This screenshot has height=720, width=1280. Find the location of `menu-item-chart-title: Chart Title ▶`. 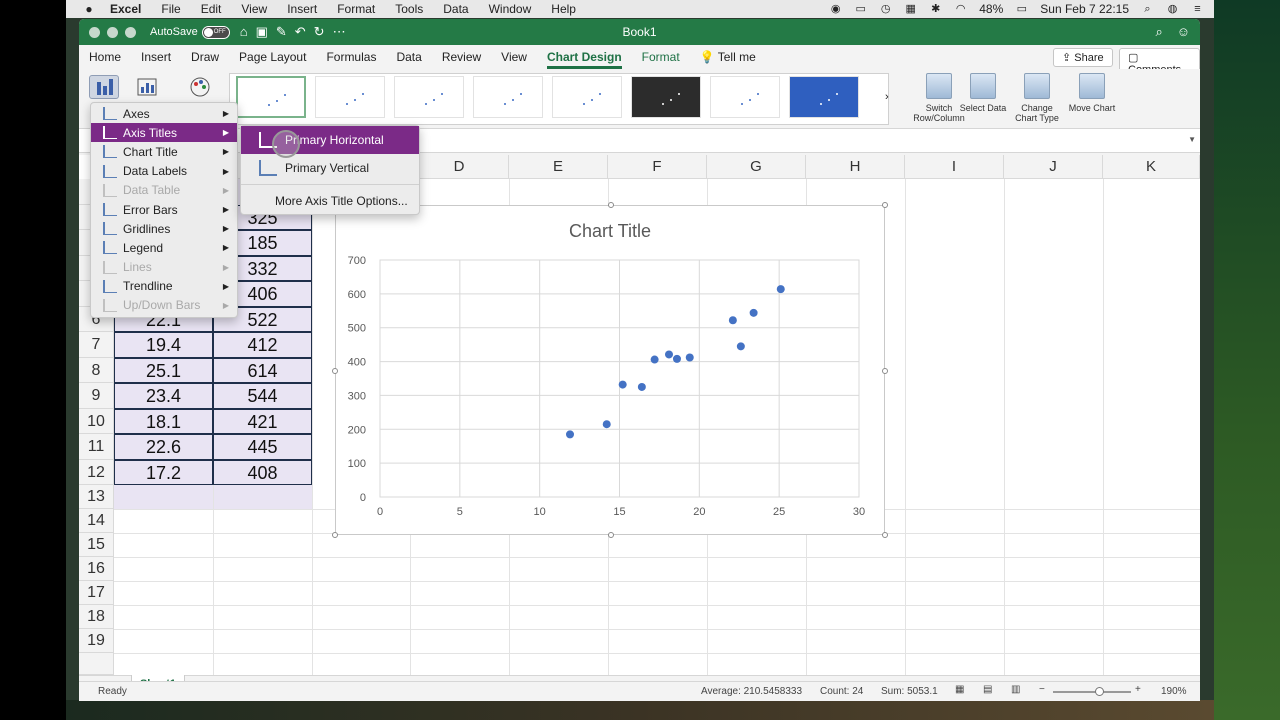

menu-item-chart-title: Chart Title ▶ is located at coordinates (164, 151).